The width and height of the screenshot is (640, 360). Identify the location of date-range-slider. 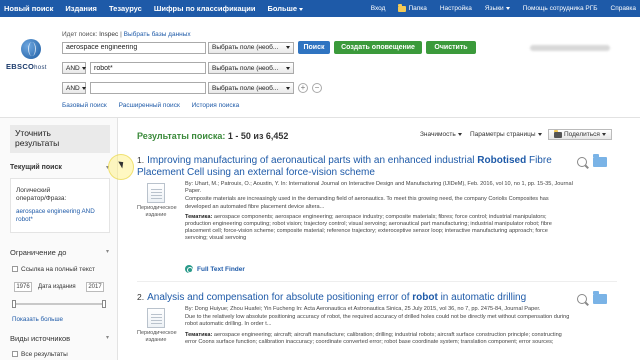
(59, 304).